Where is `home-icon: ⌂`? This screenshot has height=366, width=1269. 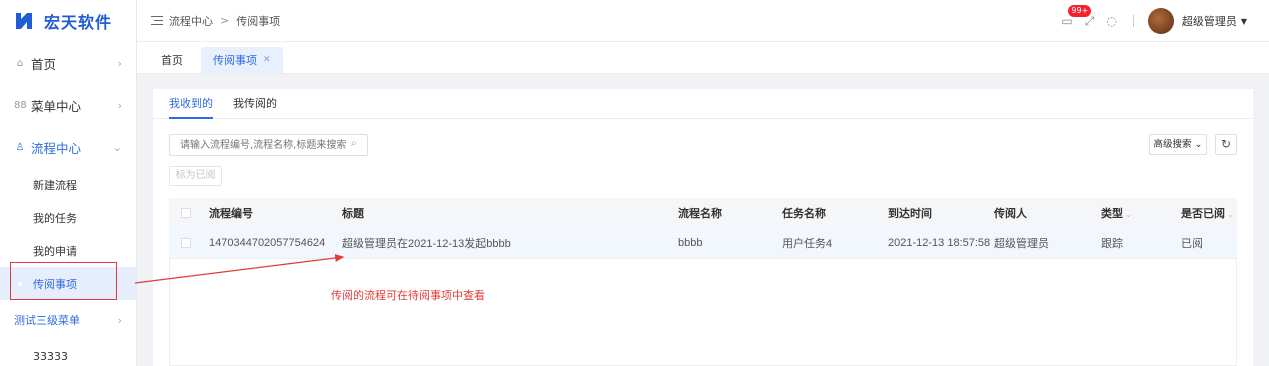 home-icon: ⌂ is located at coordinates (20, 63).